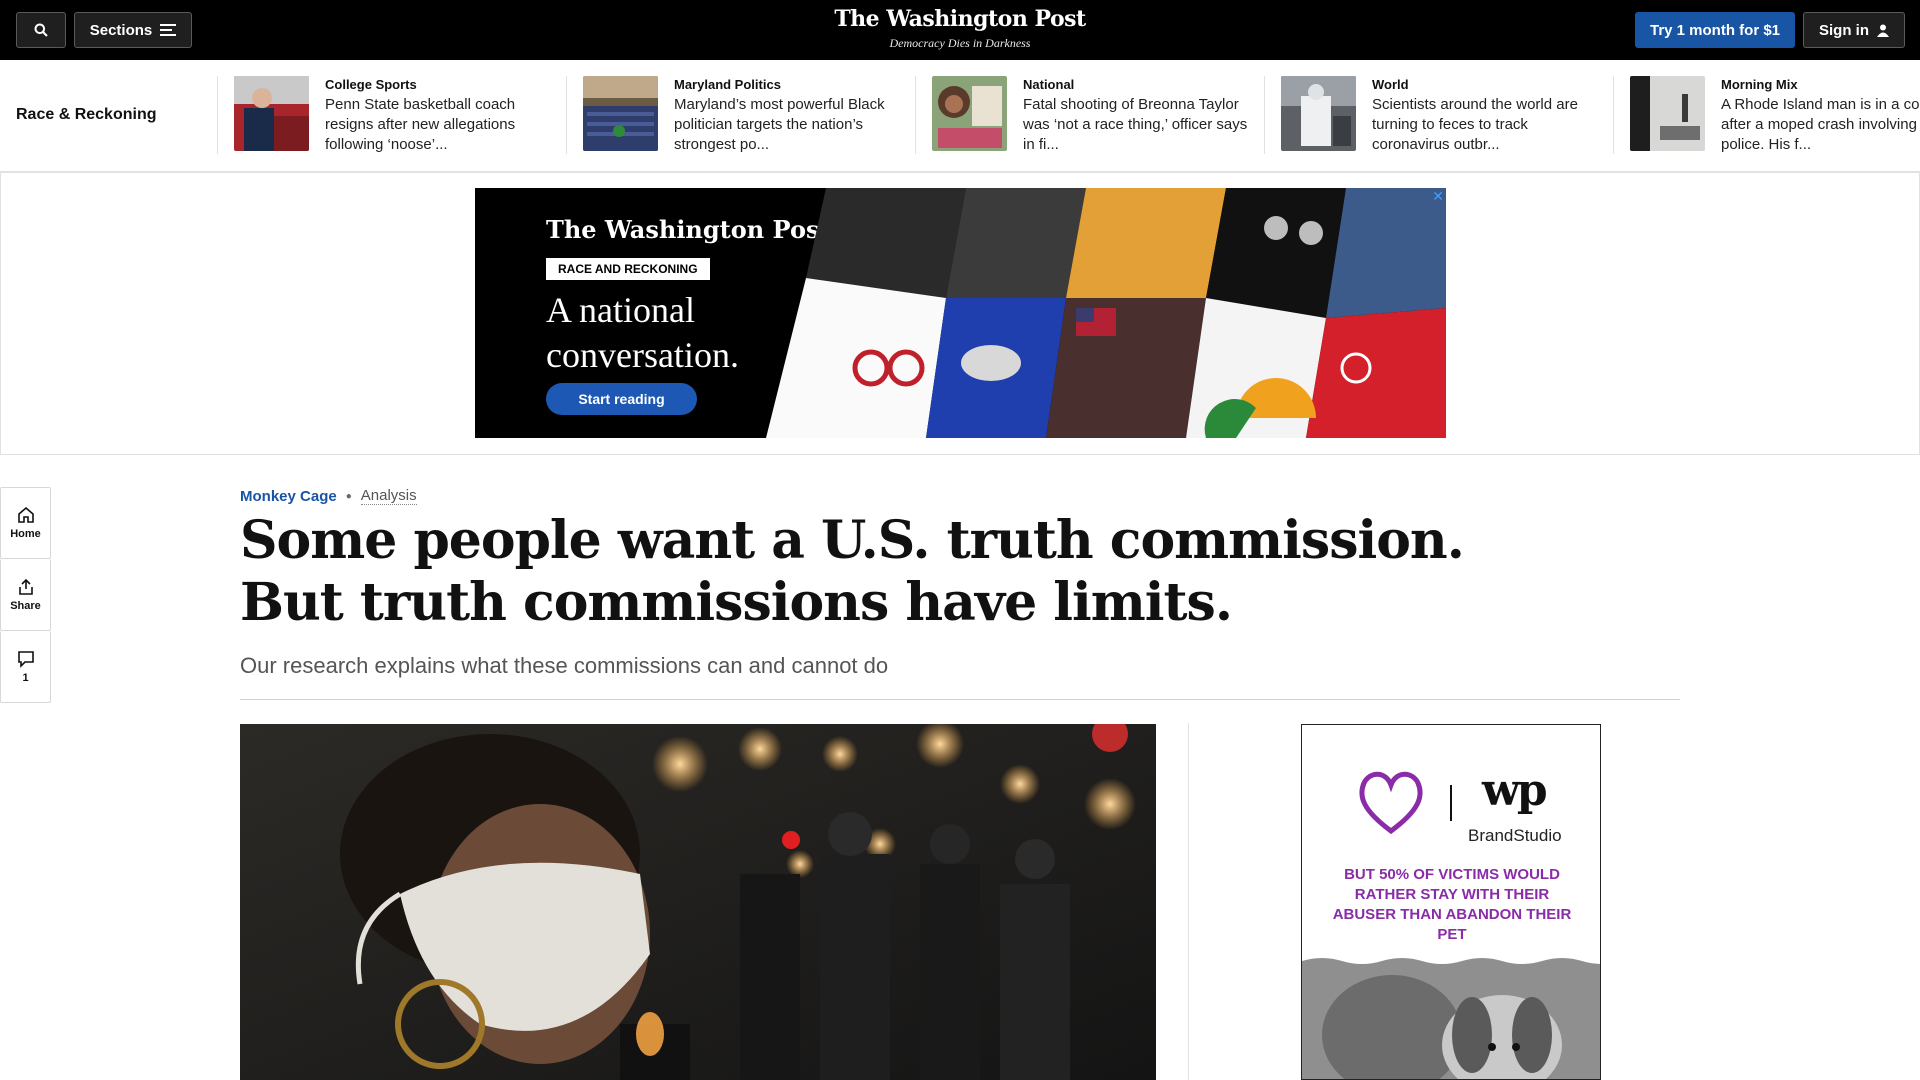 This screenshot has height=1080, width=1920. Describe the element at coordinates (1844, 30) in the screenshot. I see `sign-in-label: Sign in` at that location.